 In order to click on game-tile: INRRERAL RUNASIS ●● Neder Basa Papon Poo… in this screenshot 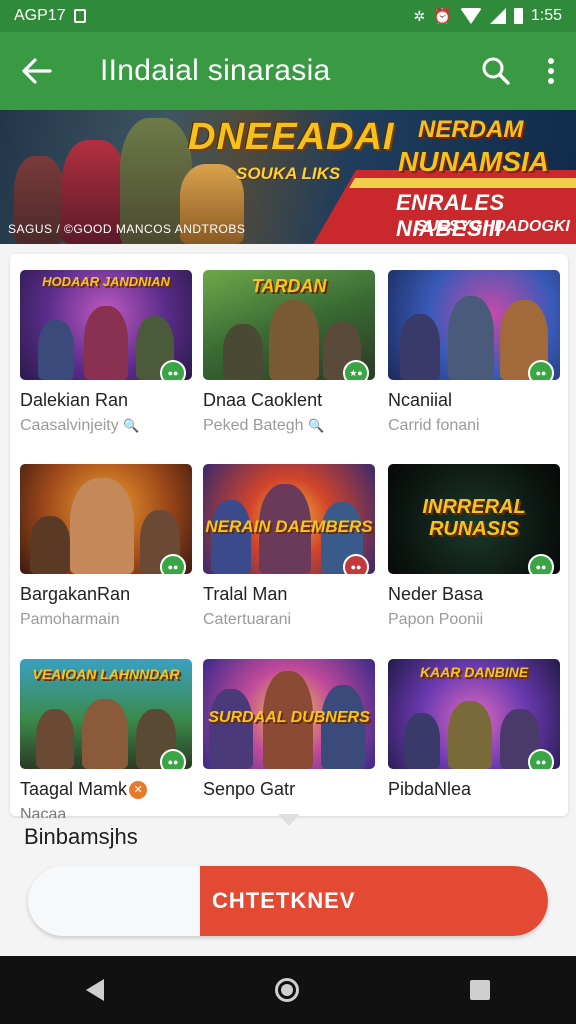, I will do `click(474, 546)`.